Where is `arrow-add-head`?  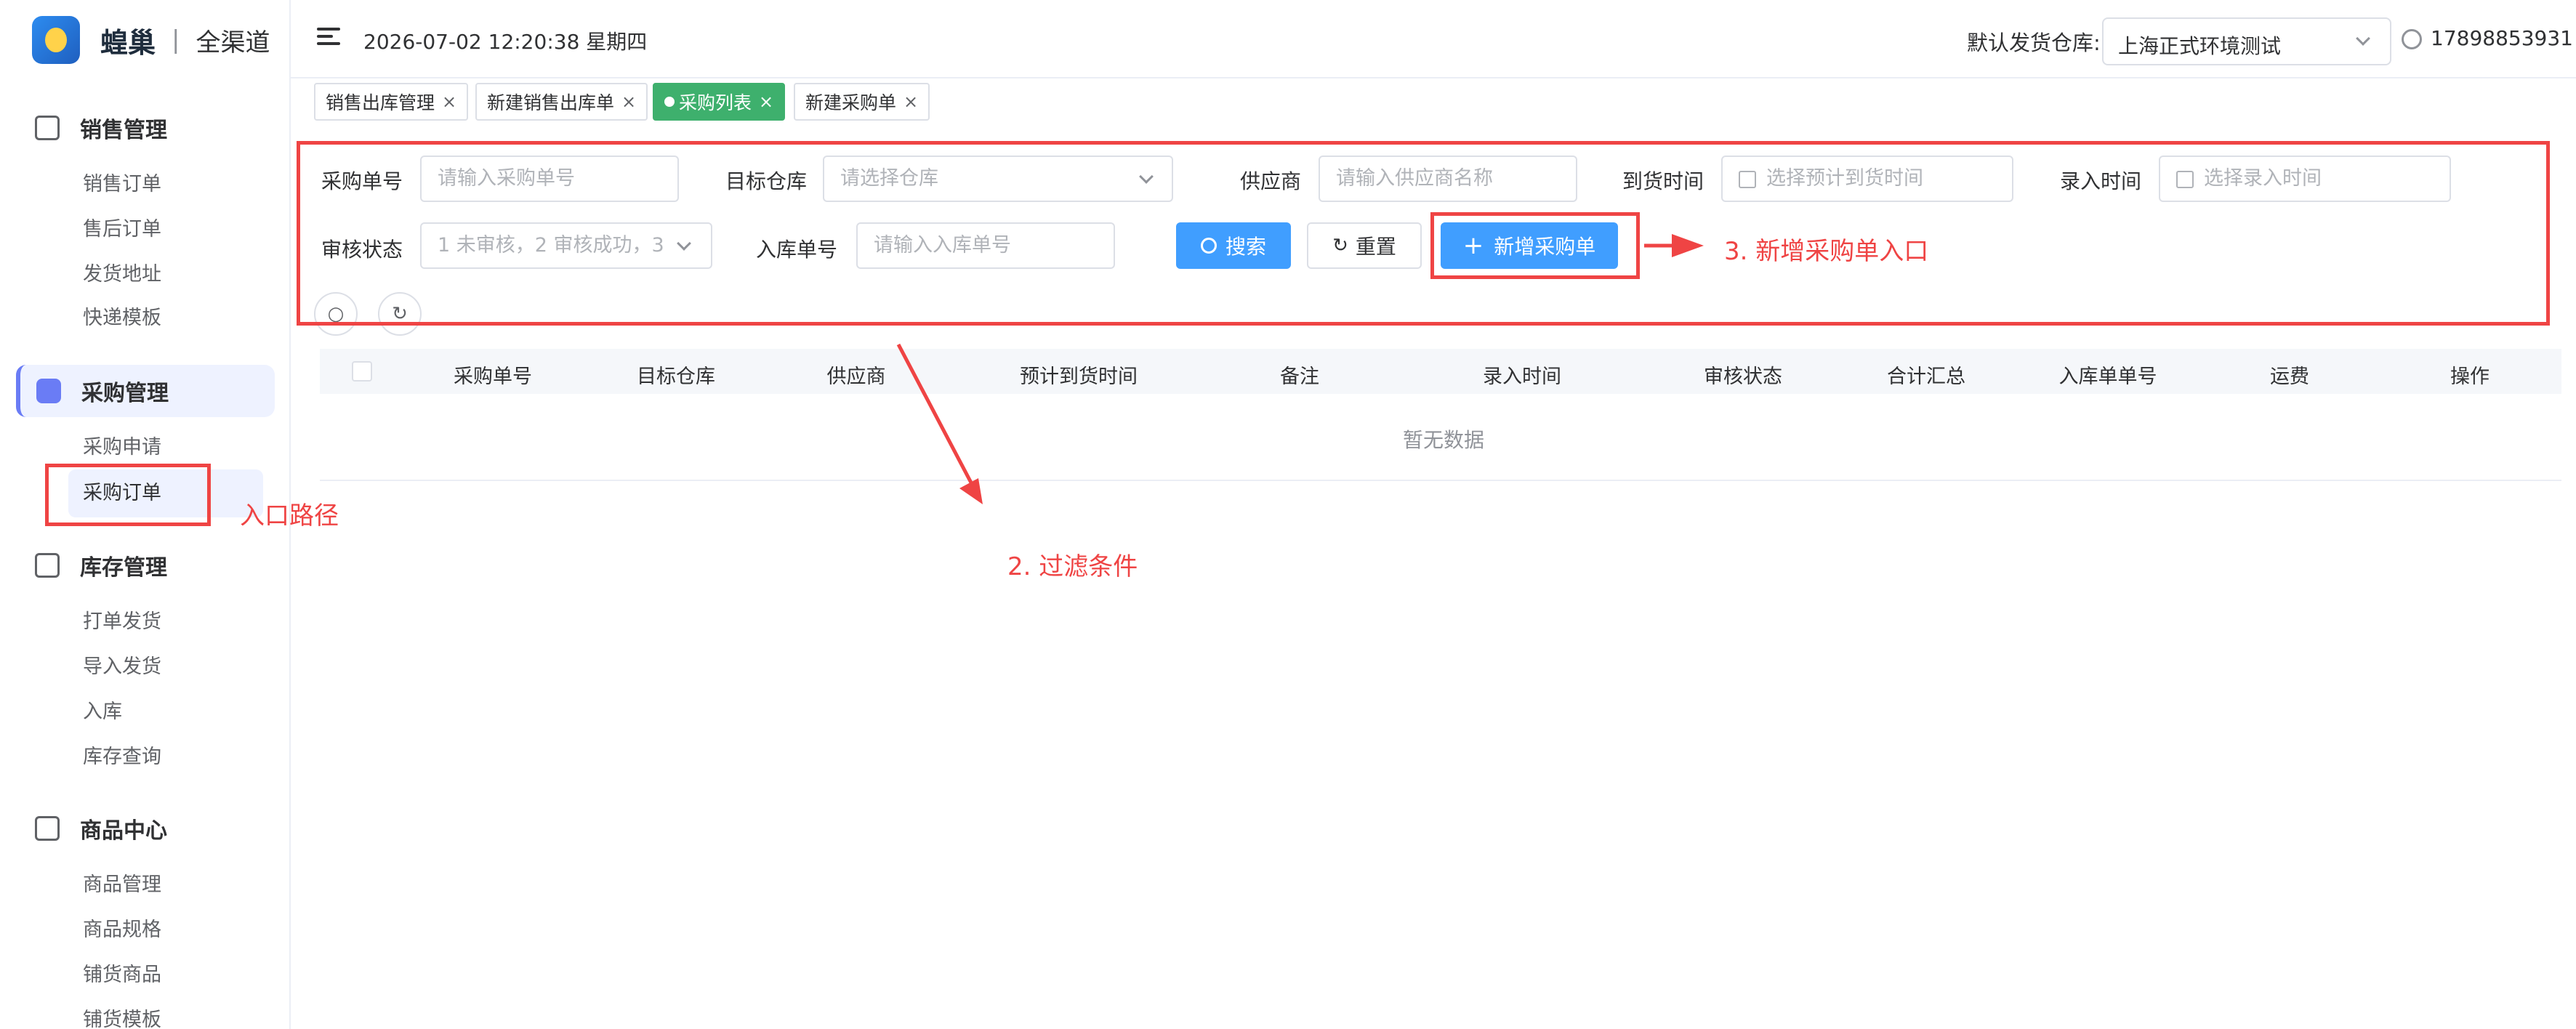
arrow-add-head is located at coordinates (1688, 245).